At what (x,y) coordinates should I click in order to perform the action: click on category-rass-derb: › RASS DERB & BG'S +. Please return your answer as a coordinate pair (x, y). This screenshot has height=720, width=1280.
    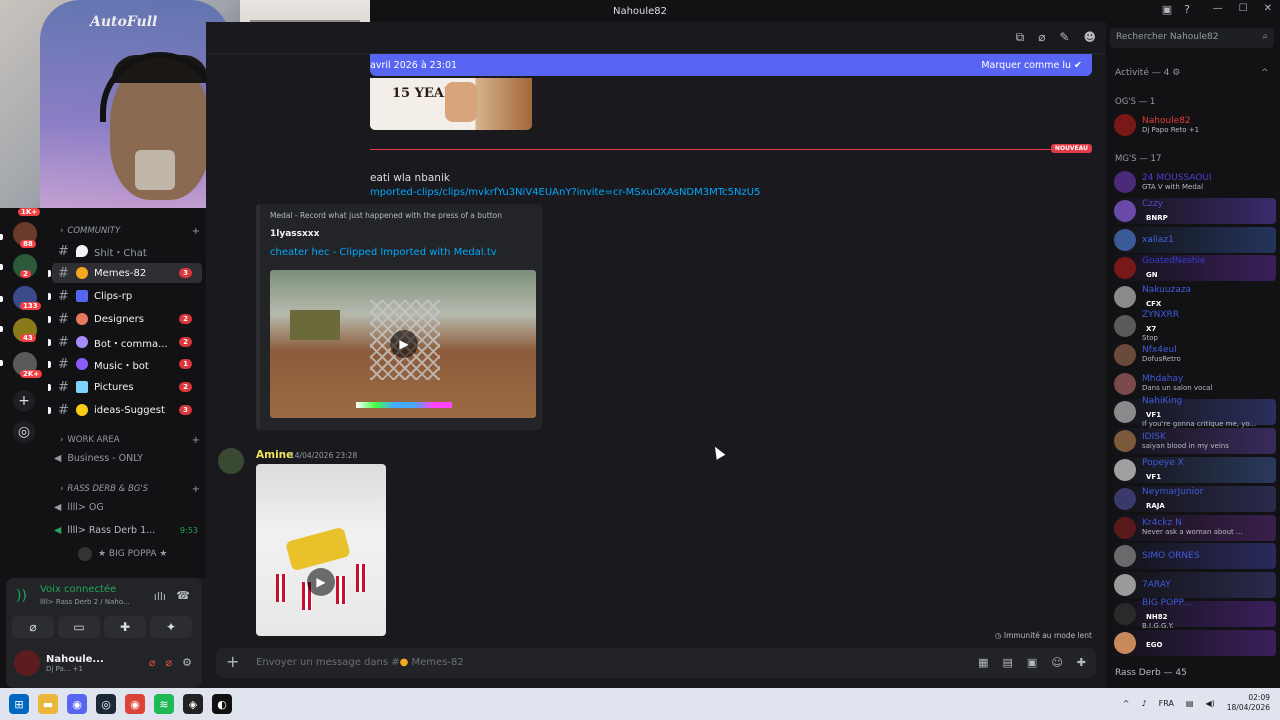
    Looking at the image, I should click on (130, 489).